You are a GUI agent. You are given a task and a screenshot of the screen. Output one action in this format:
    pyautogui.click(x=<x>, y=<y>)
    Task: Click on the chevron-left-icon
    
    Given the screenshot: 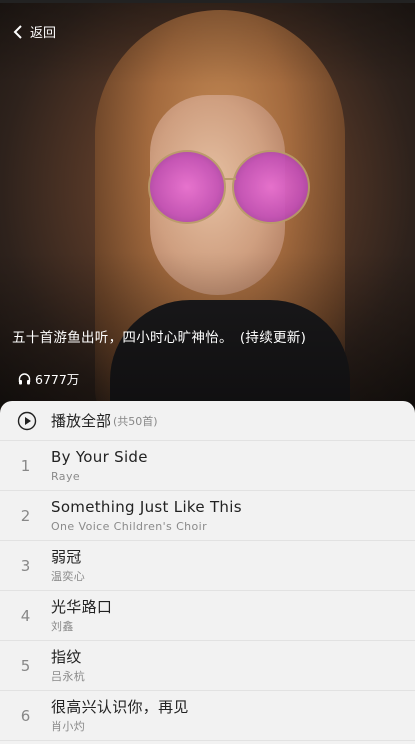 What is the action you would take?
    pyautogui.click(x=17, y=31)
    